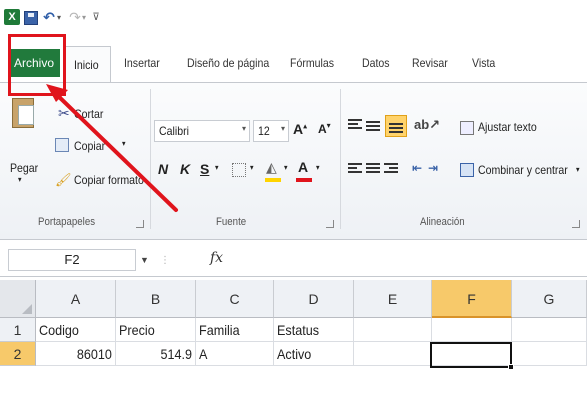  Describe the element at coordinates (286, 167) in the screenshot. I see `fill-color-dropdown-icon: ▾` at that location.